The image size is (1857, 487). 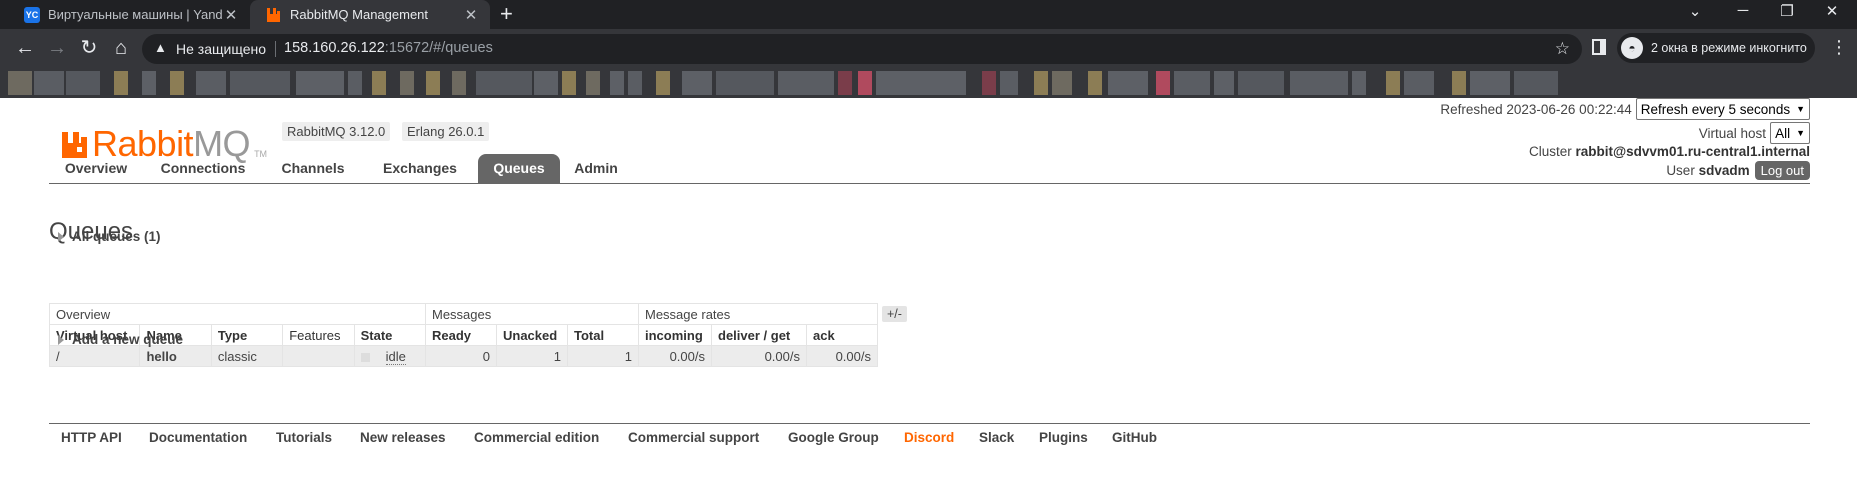 I want to click on new-tab-icon: +, so click(x=506, y=14).